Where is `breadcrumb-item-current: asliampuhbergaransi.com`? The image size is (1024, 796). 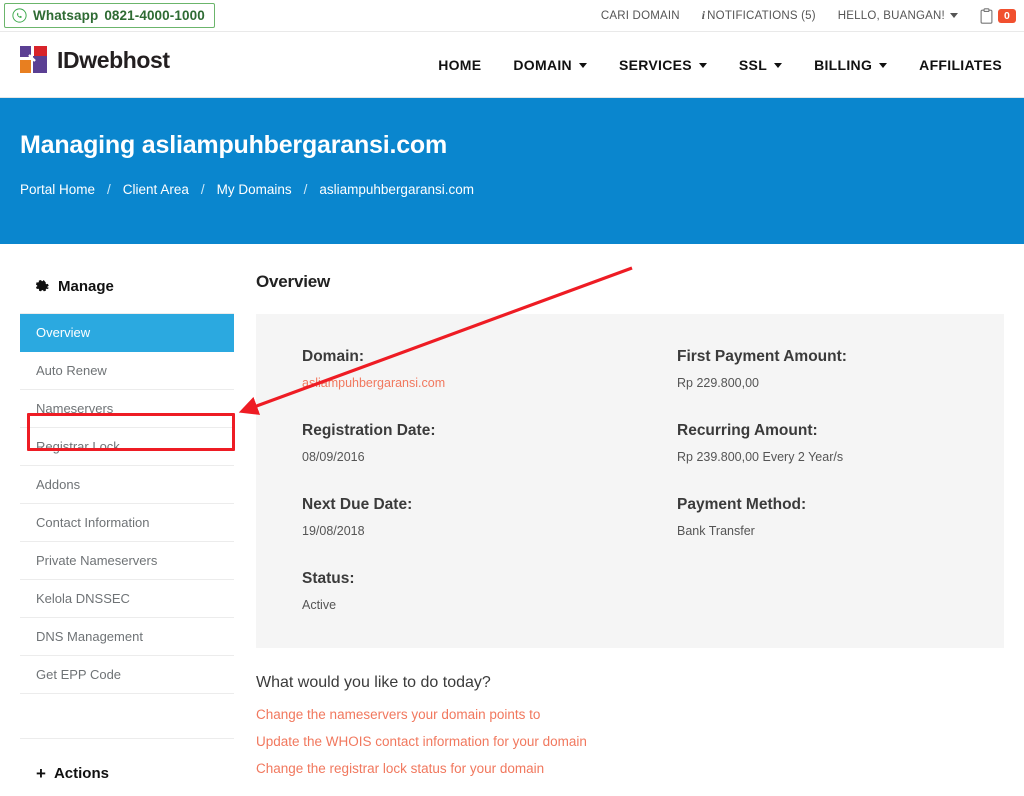
breadcrumb-item-current: asliampuhbergaransi.com is located at coordinates (396, 189).